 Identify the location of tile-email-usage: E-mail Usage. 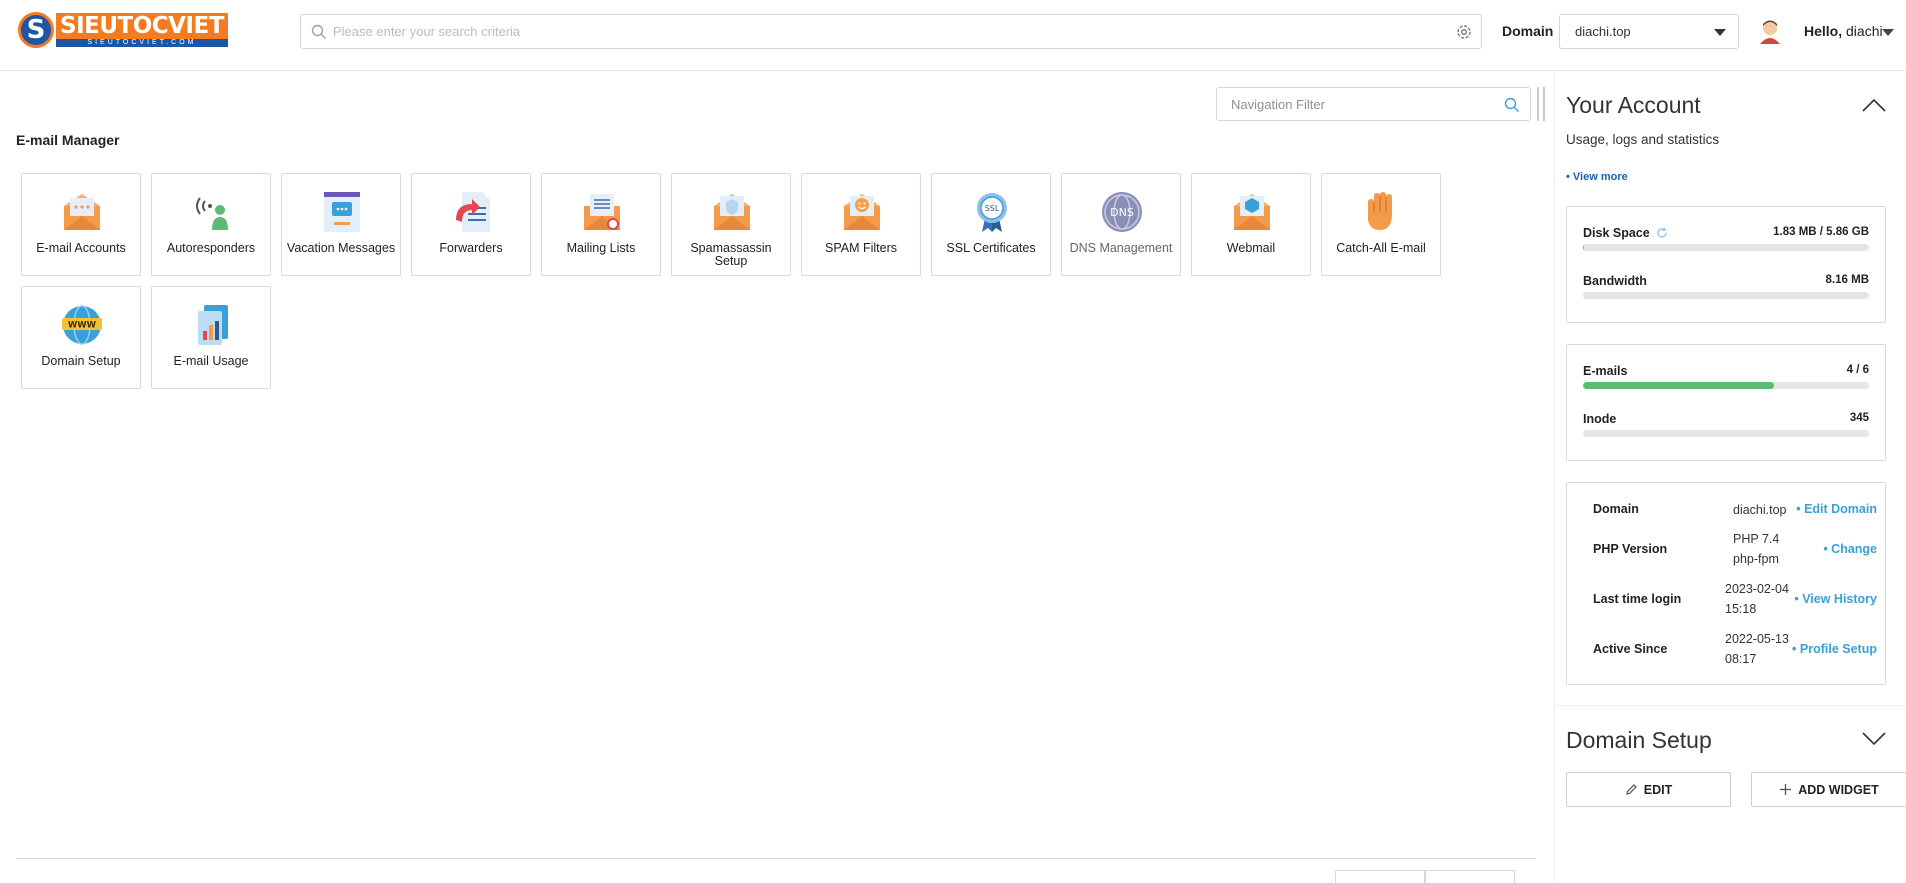
(211, 337).